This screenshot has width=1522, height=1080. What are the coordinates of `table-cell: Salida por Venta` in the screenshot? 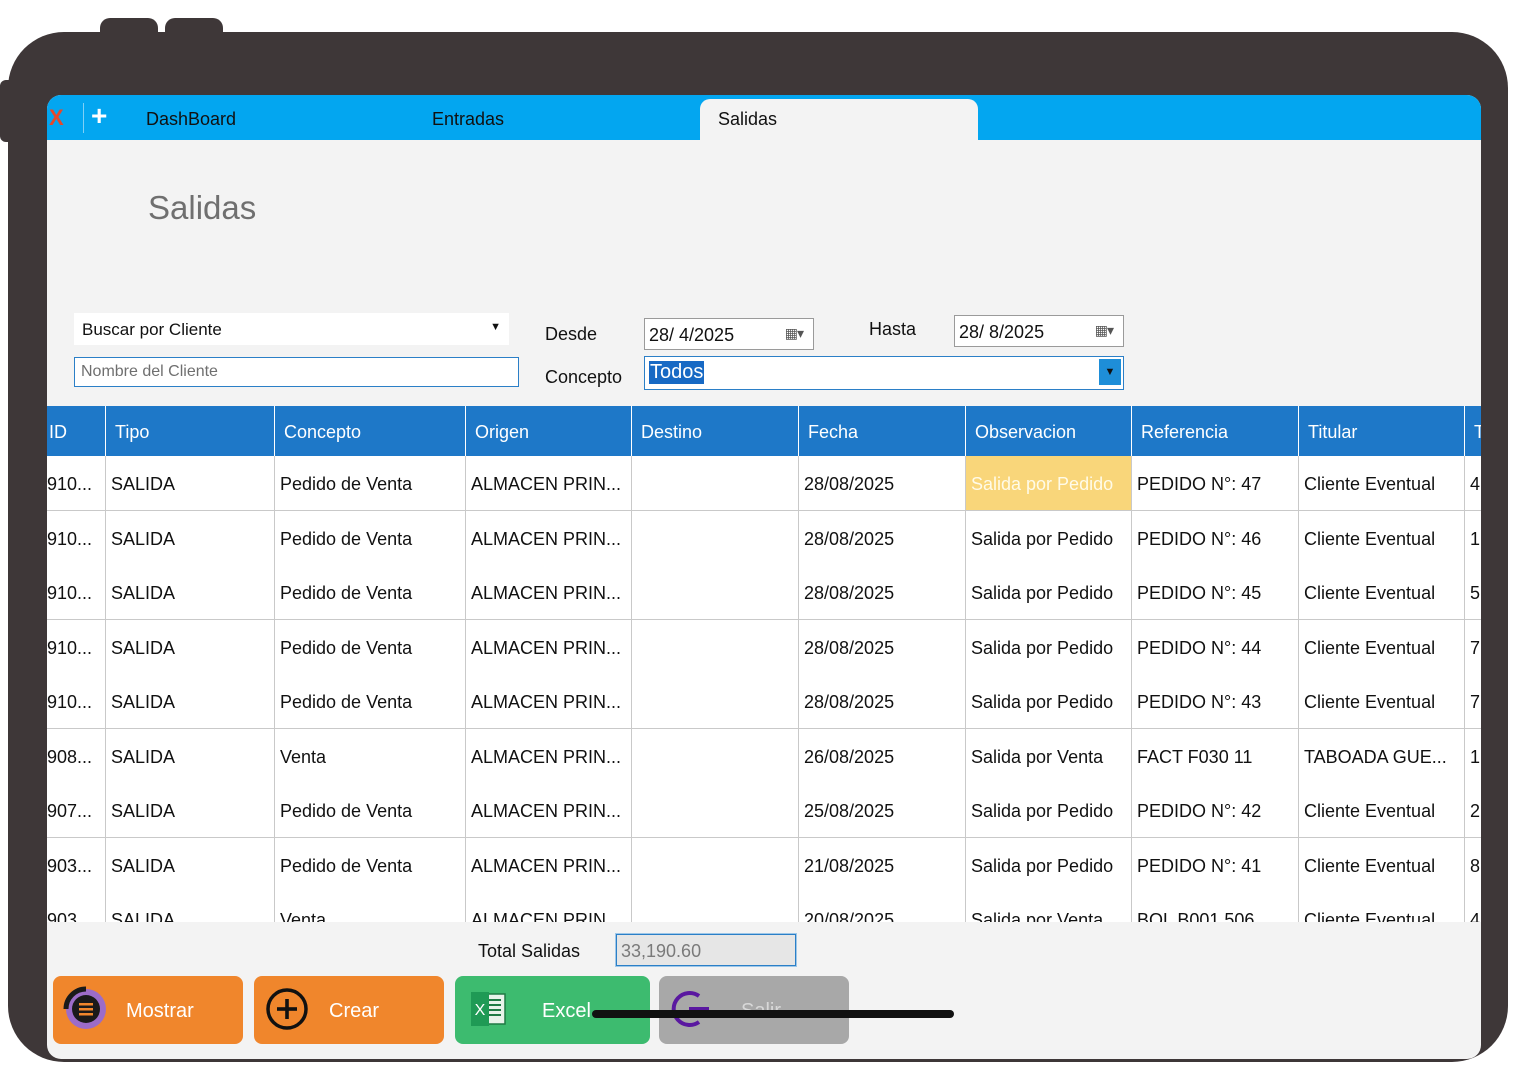 It's located at (1049, 755).